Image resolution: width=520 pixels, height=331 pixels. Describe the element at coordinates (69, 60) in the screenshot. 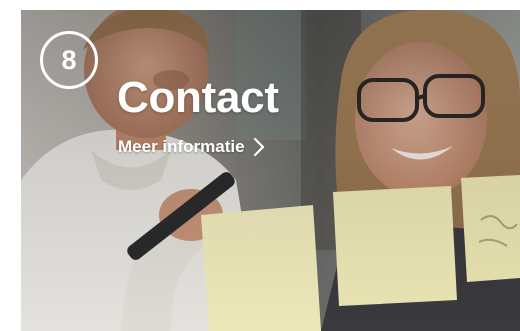

I see `step-number-badge: 8` at that location.